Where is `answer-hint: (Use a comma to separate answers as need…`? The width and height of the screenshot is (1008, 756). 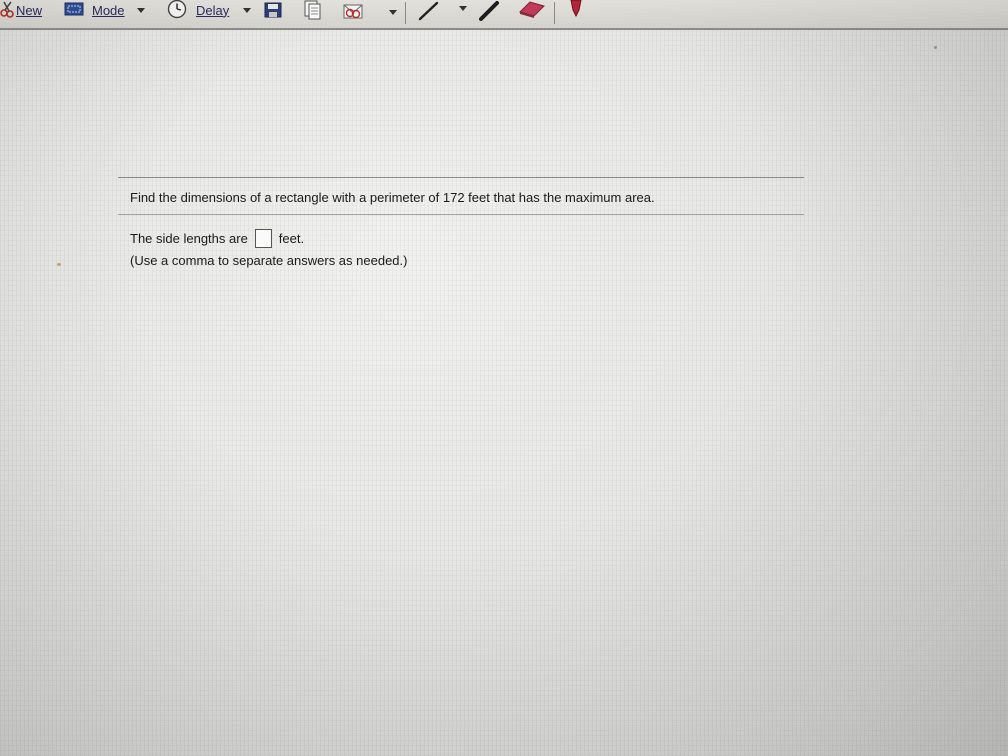 answer-hint: (Use a comma to separate answers as need… is located at coordinates (269, 260).